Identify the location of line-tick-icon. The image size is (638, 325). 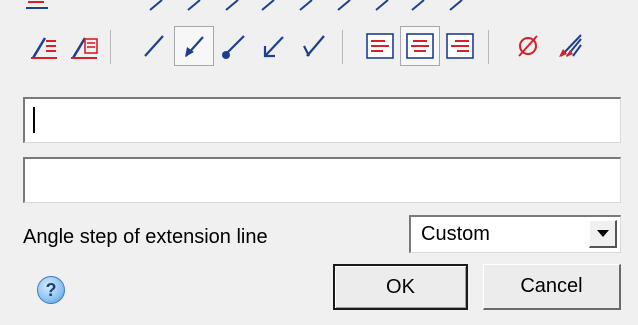
(314, 46).